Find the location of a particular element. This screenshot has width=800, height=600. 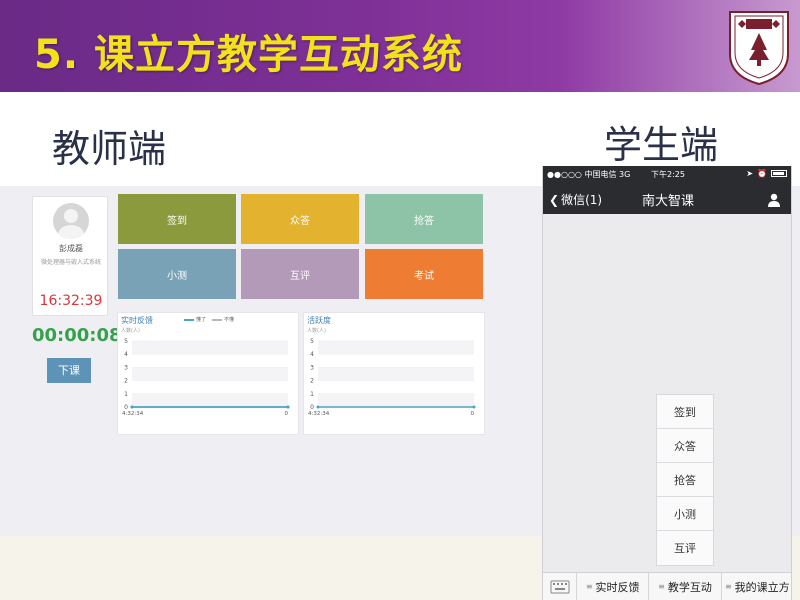

activity-chart: 5432104:32:34 0 is located at coordinates (392, 377).